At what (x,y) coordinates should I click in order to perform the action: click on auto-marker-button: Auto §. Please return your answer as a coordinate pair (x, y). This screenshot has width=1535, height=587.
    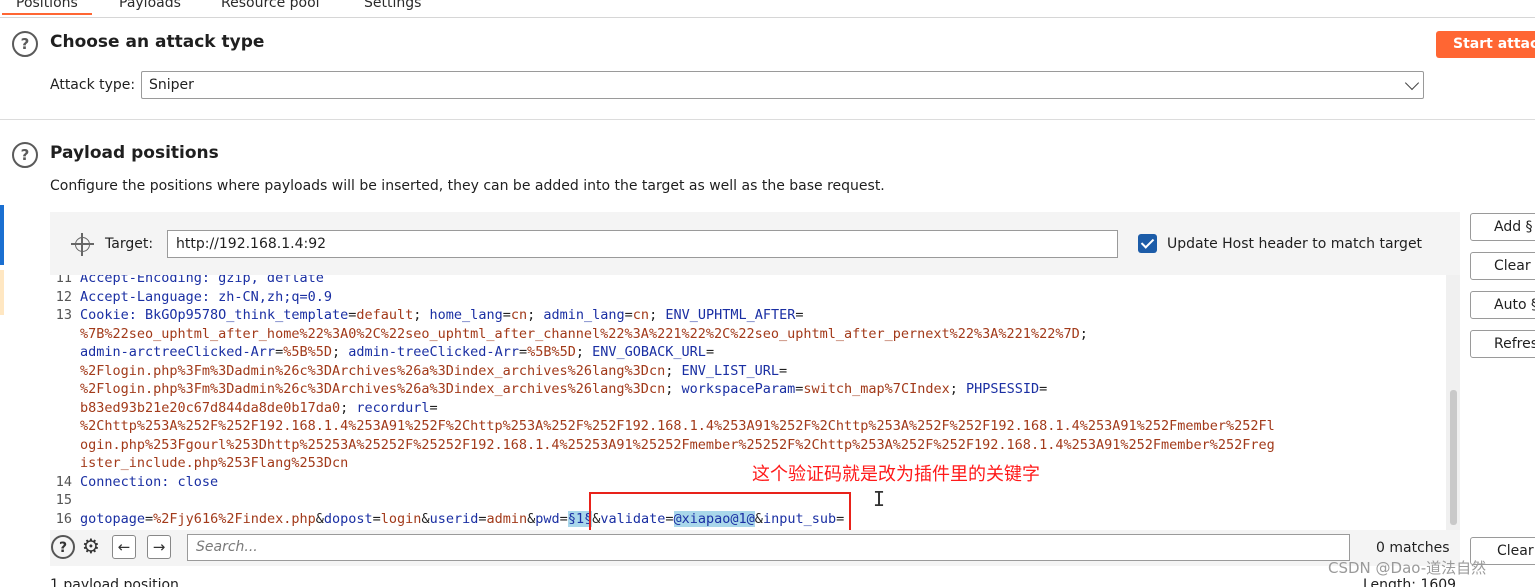
    Looking at the image, I should click on (1502, 305).